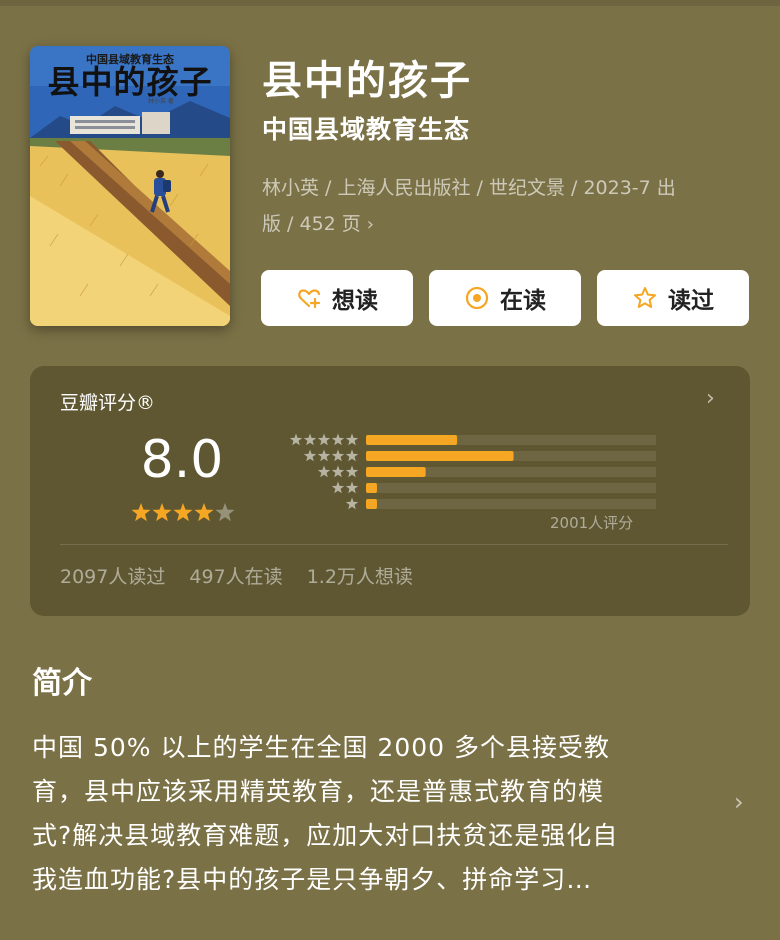 This screenshot has width=780, height=940. I want to click on rating-count: 2001人评分, so click(592, 523).